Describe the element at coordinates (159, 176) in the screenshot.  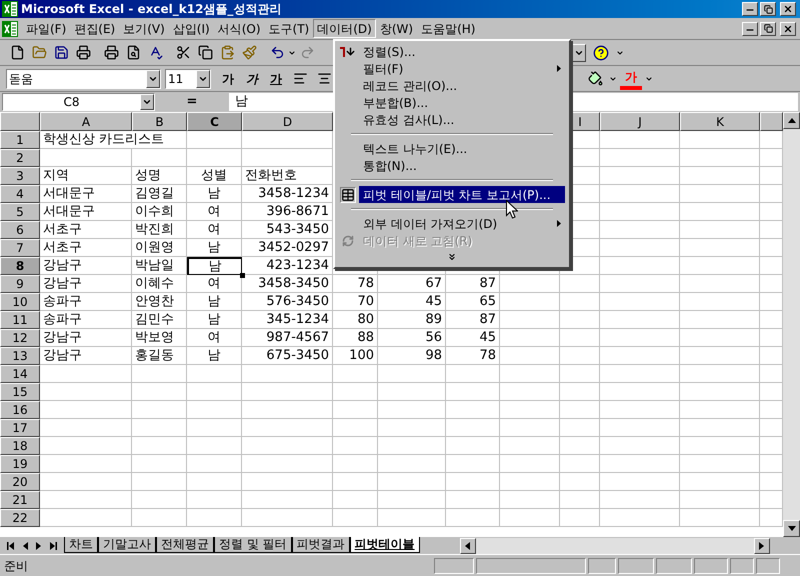
I see `table-cell: 성명` at that location.